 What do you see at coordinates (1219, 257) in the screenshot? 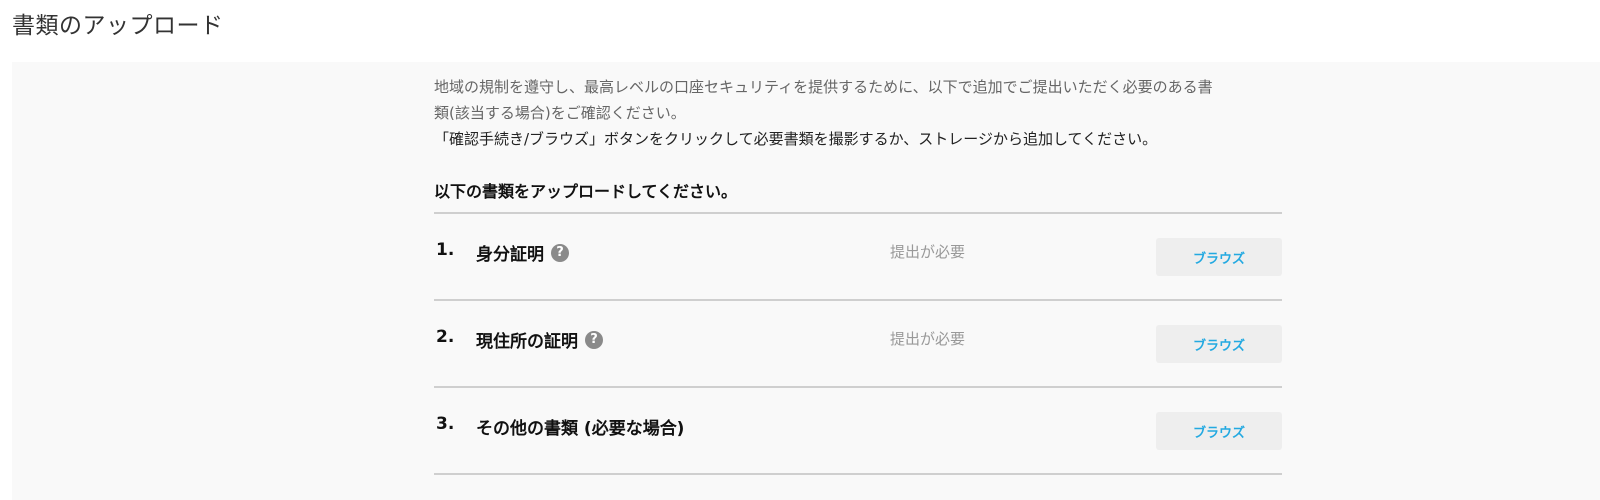
I see `browse-button-identity: ブラウズ` at bounding box center [1219, 257].